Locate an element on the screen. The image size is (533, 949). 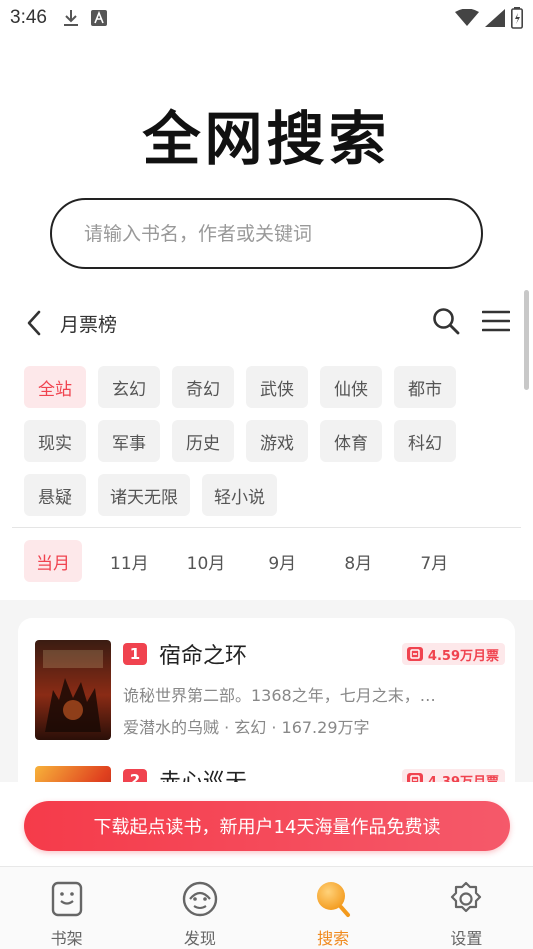
category-chip: 武侠 is located at coordinates (277, 387).